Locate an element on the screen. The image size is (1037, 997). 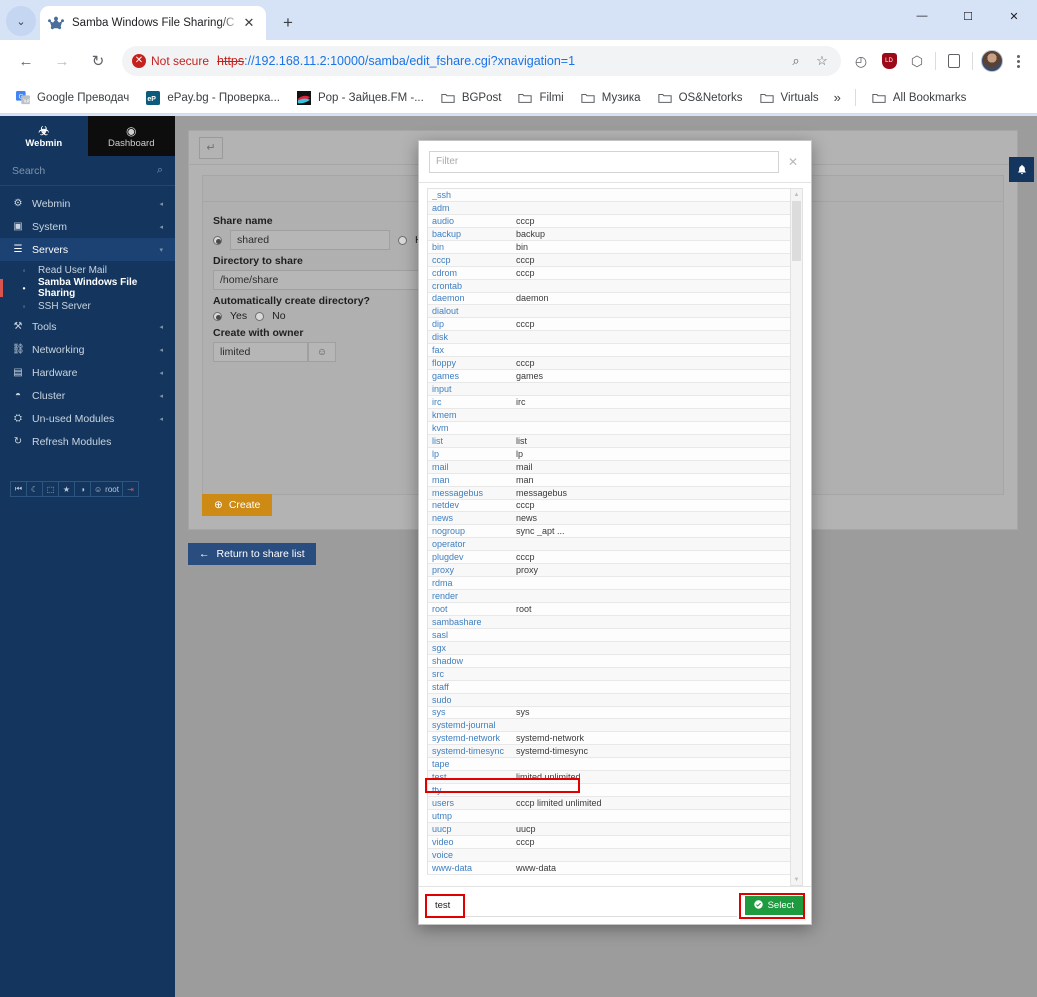
group-name: test is located at coordinates (474, 777).